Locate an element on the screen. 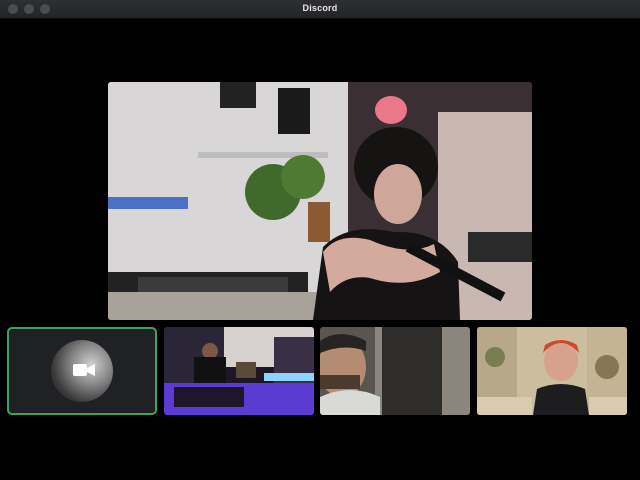 This screenshot has width=640, height=480. self-avatar is located at coordinates (82, 371).